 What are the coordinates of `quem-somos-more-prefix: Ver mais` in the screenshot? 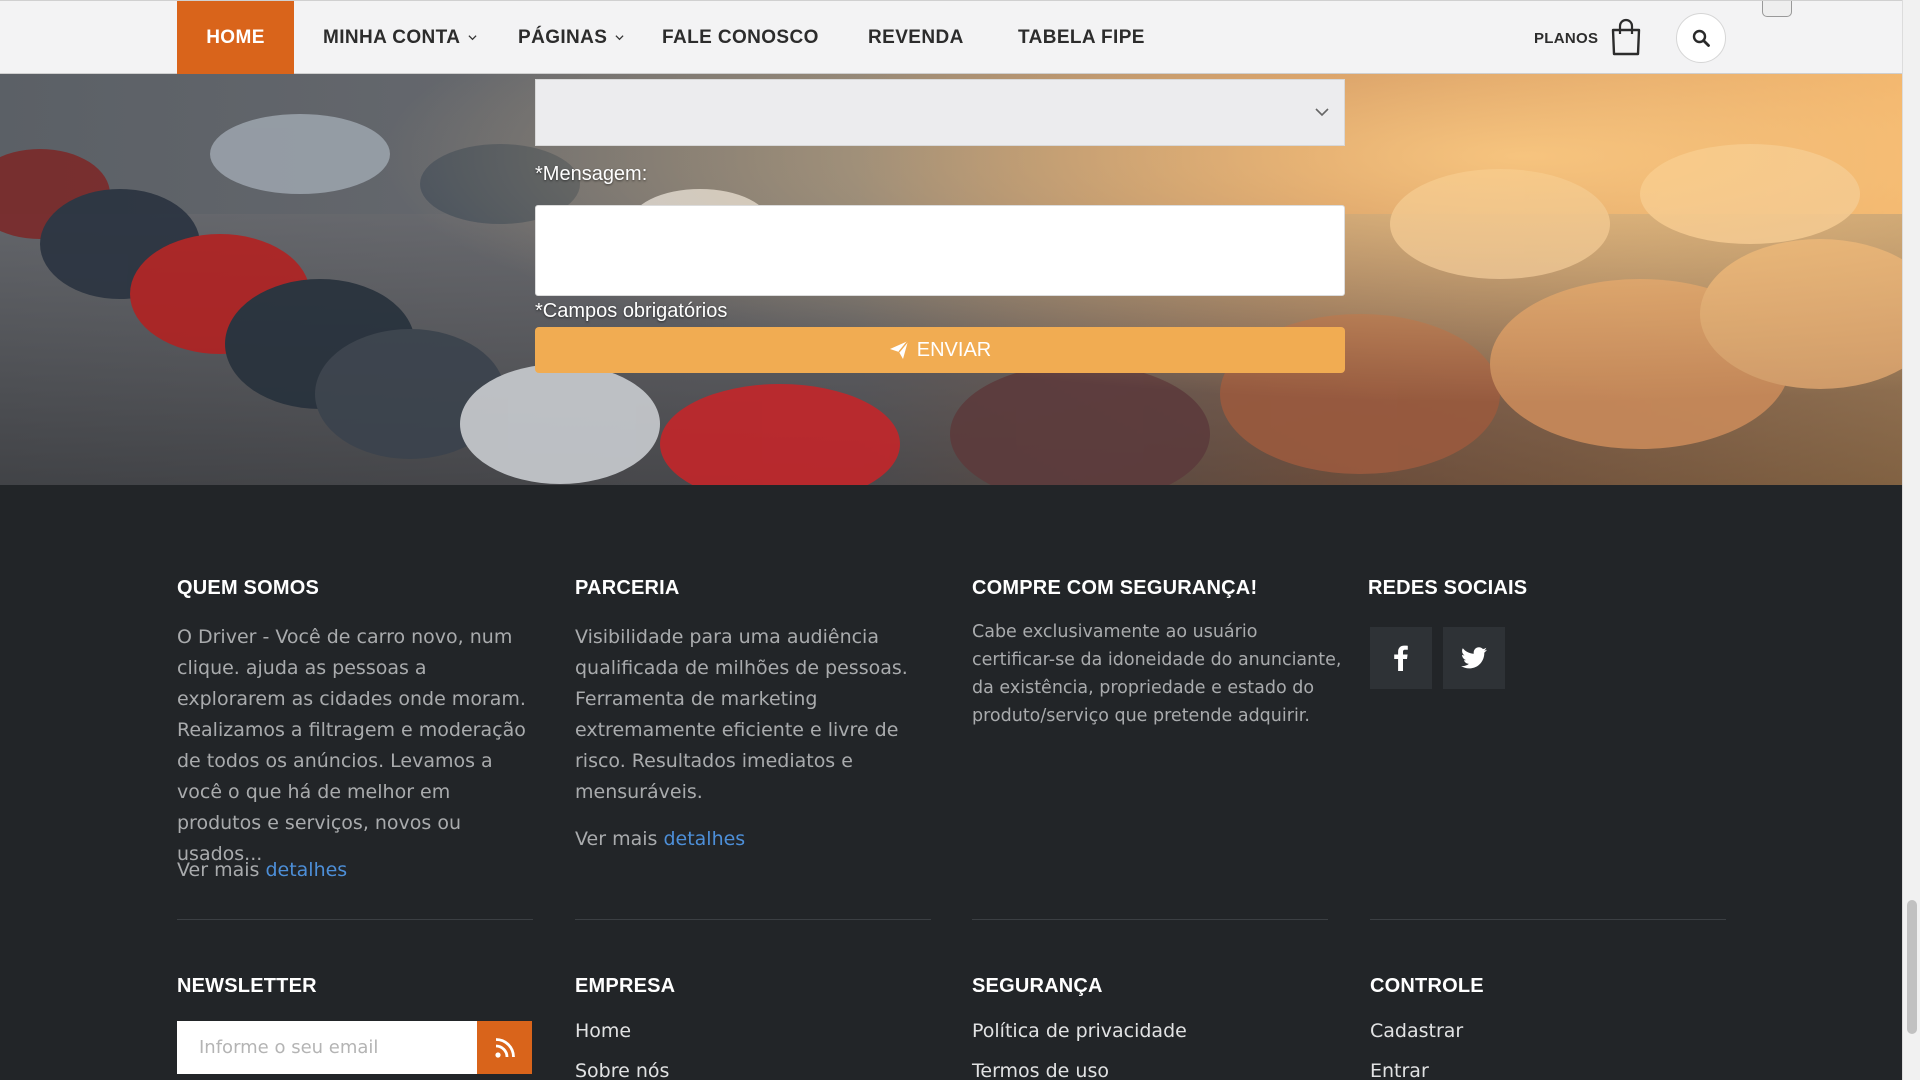 It's located at (218, 870).